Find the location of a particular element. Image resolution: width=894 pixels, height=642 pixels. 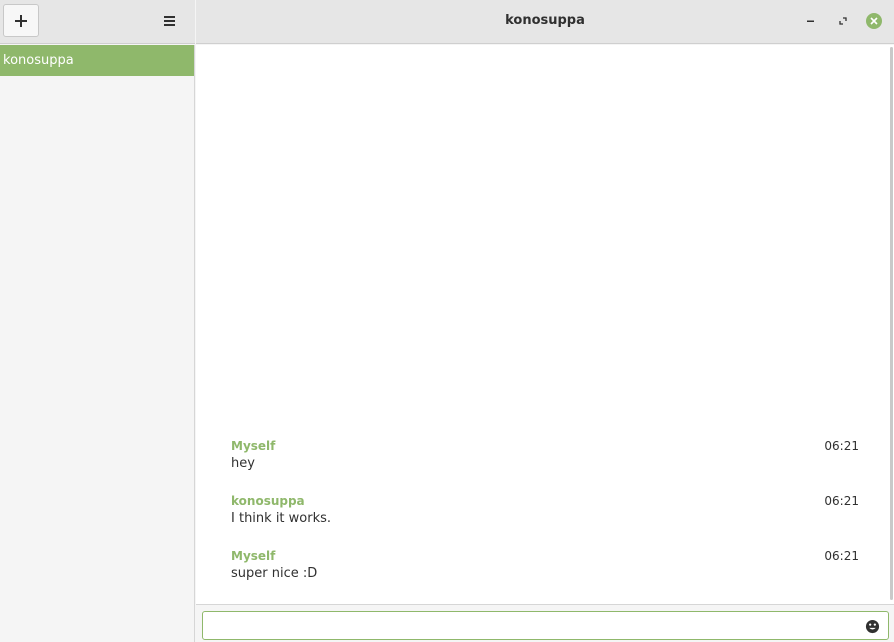

plus-icon is located at coordinates (21, 20).